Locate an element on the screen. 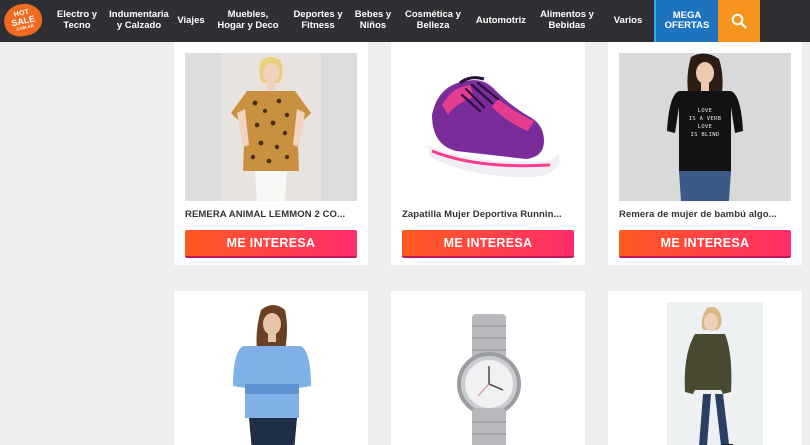  nav-item-deportes: Deportes y Fitness is located at coordinates (318, 21).